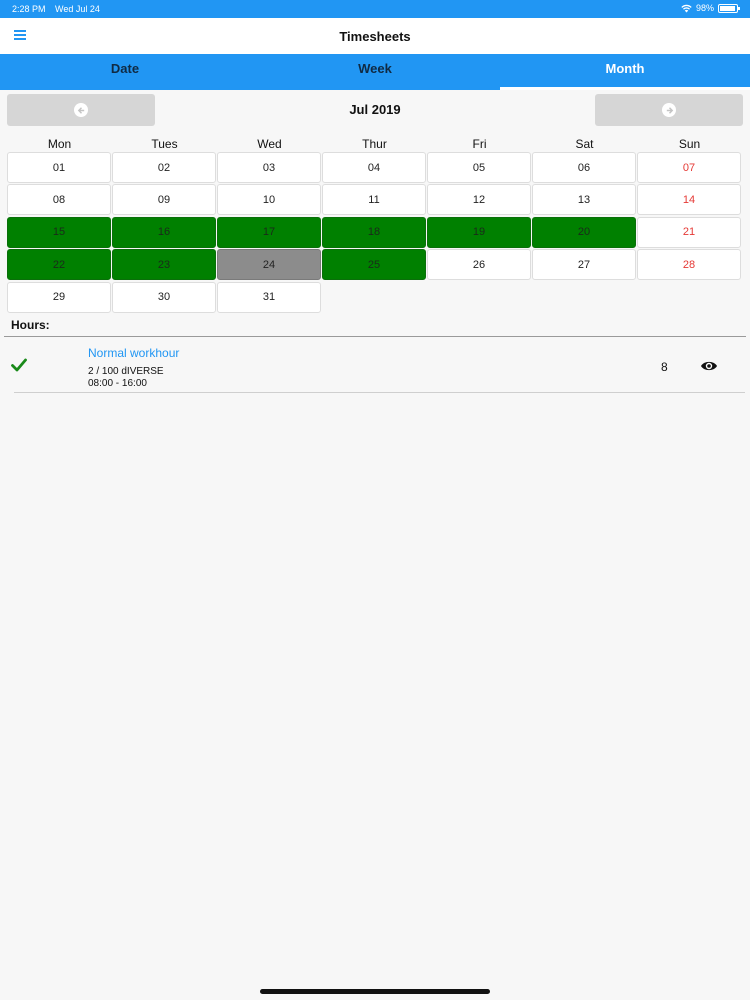 This screenshot has height=1000, width=750. Describe the element at coordinates (375, 991) in the screenshot. I see `home-indicator` at that location.